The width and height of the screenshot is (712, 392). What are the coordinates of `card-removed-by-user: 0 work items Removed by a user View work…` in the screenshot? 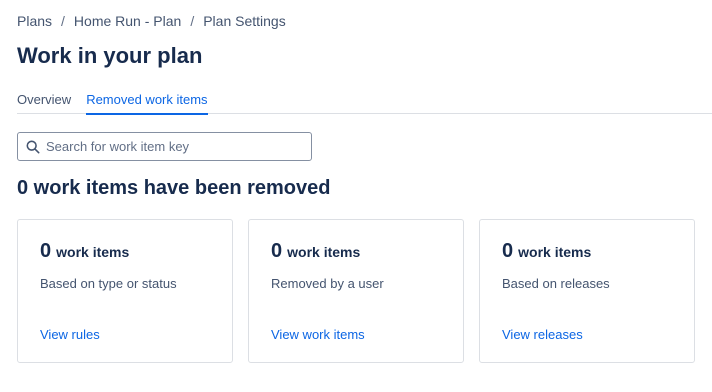 It's located at (356, 291).